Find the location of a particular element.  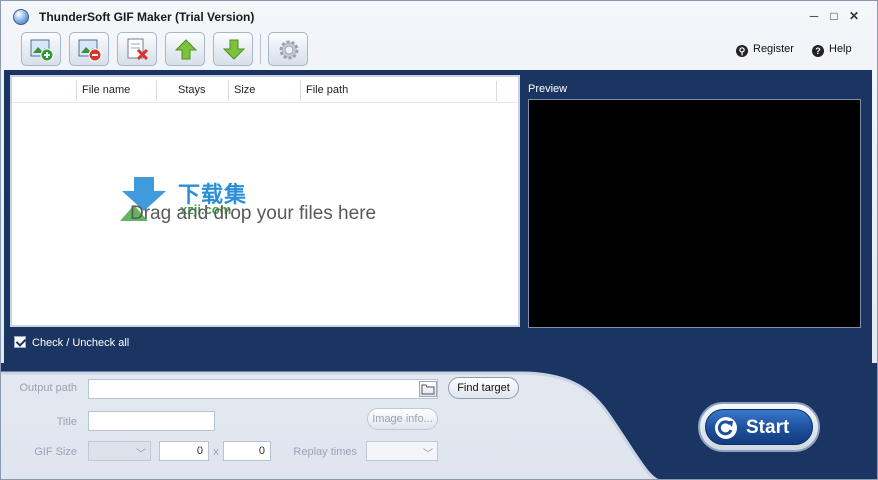

start-button: Start is located at coordinates (759, 427).